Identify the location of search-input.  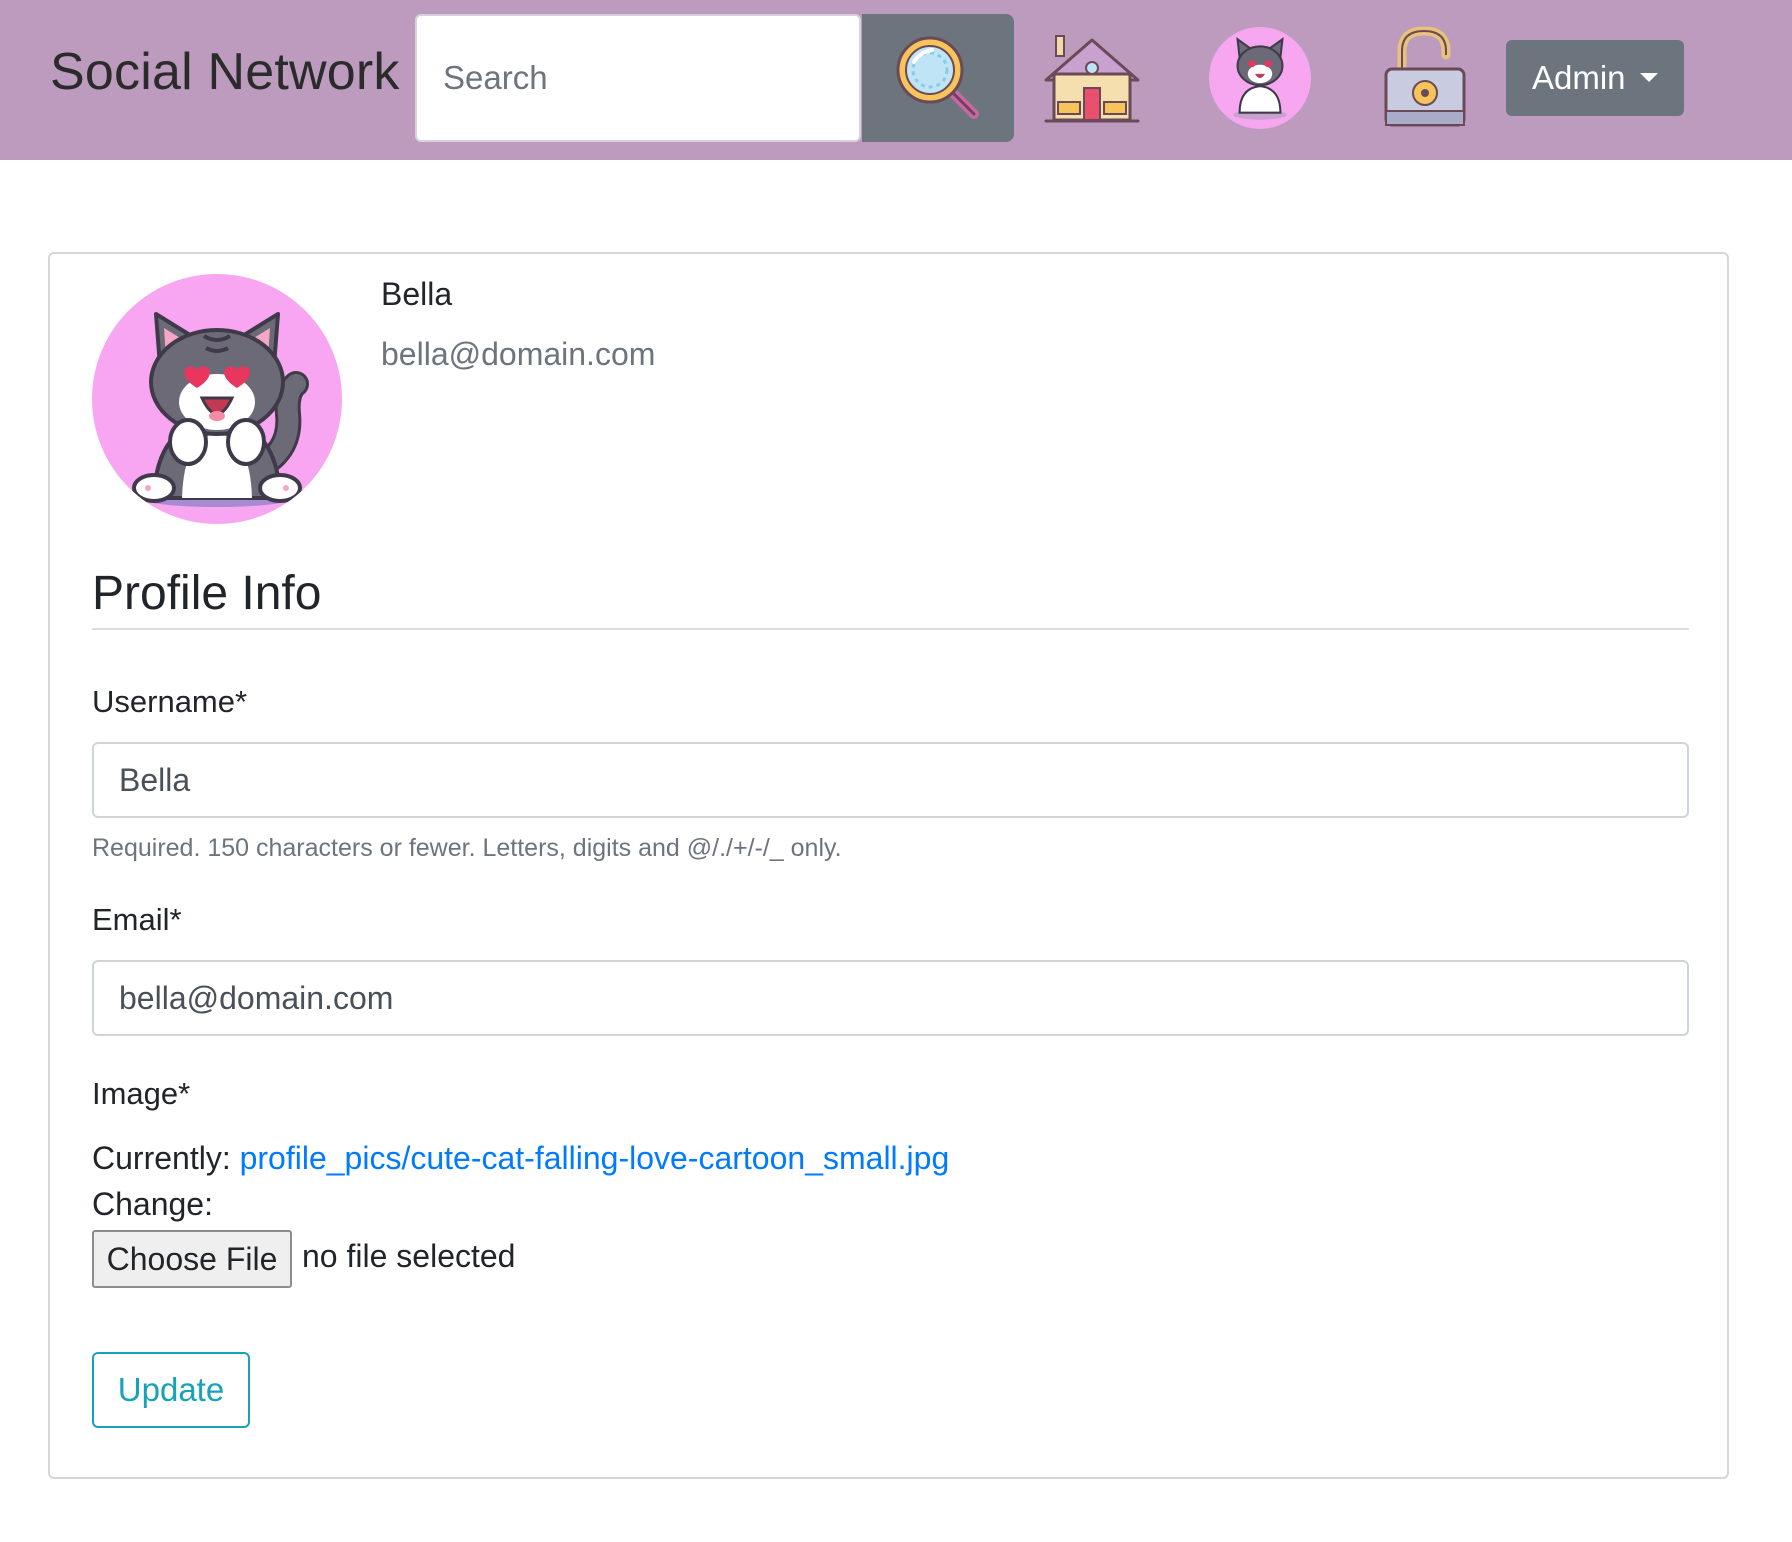
(638, 78).